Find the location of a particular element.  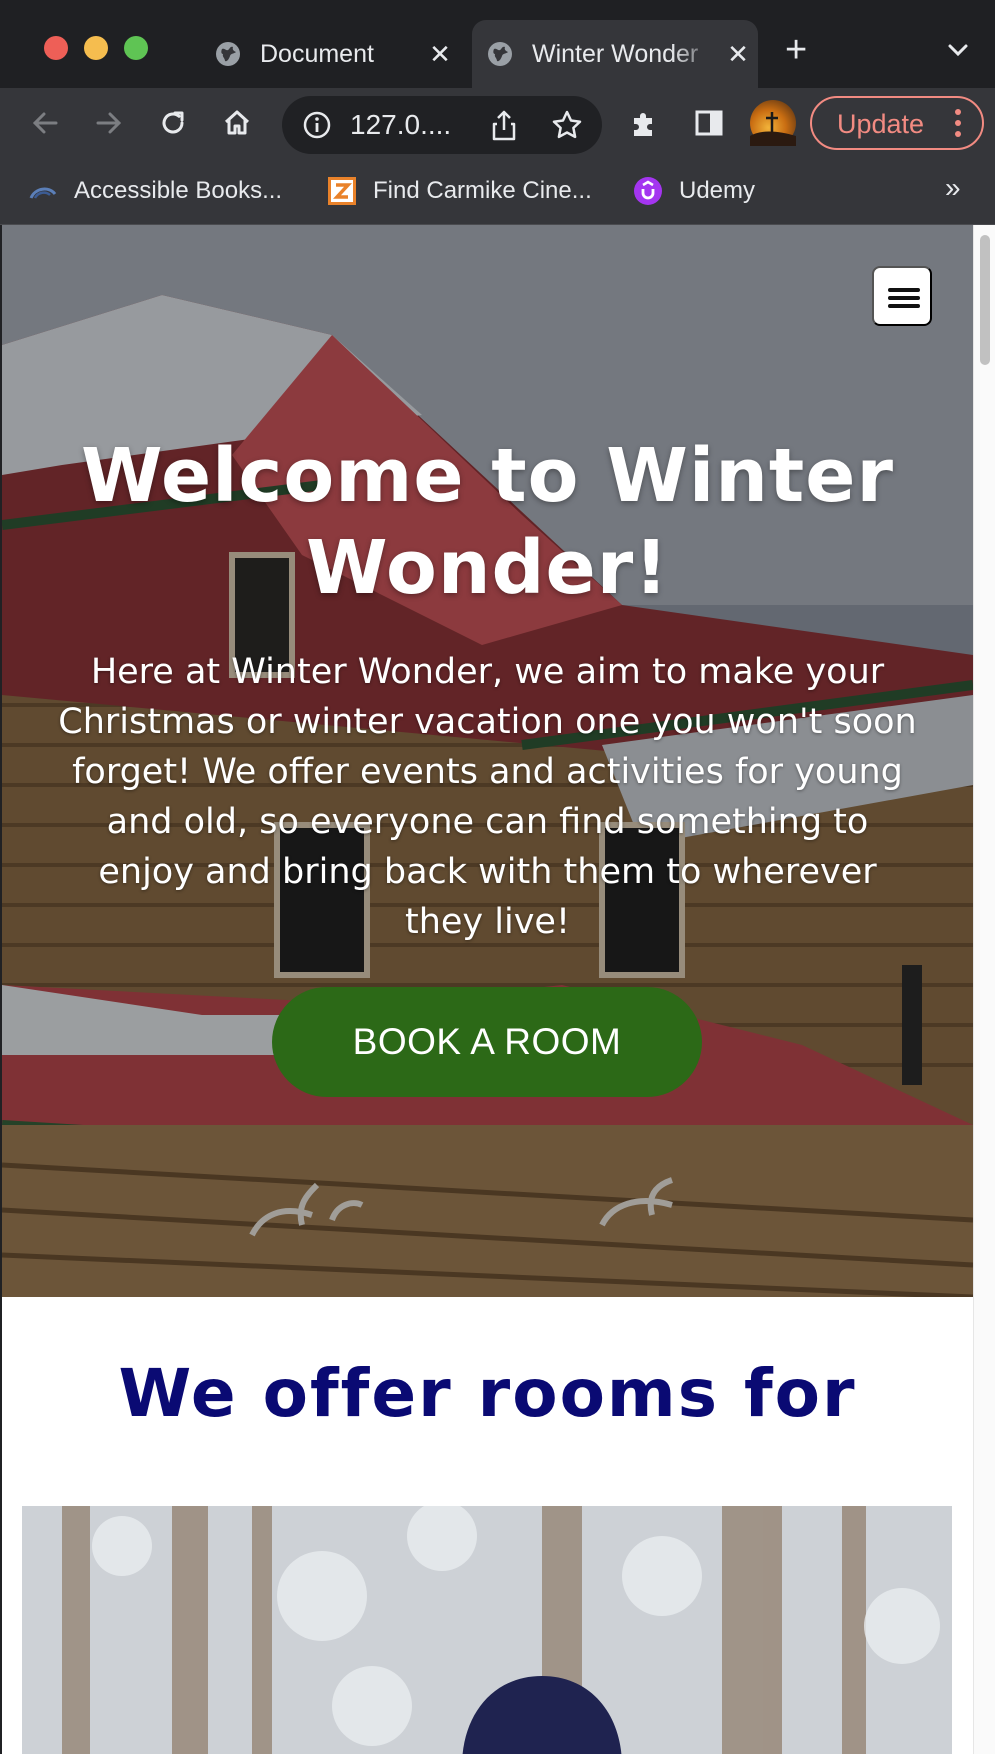

book-a-room-button: BOOK A ROOM is located at coordinates (487, 1042).